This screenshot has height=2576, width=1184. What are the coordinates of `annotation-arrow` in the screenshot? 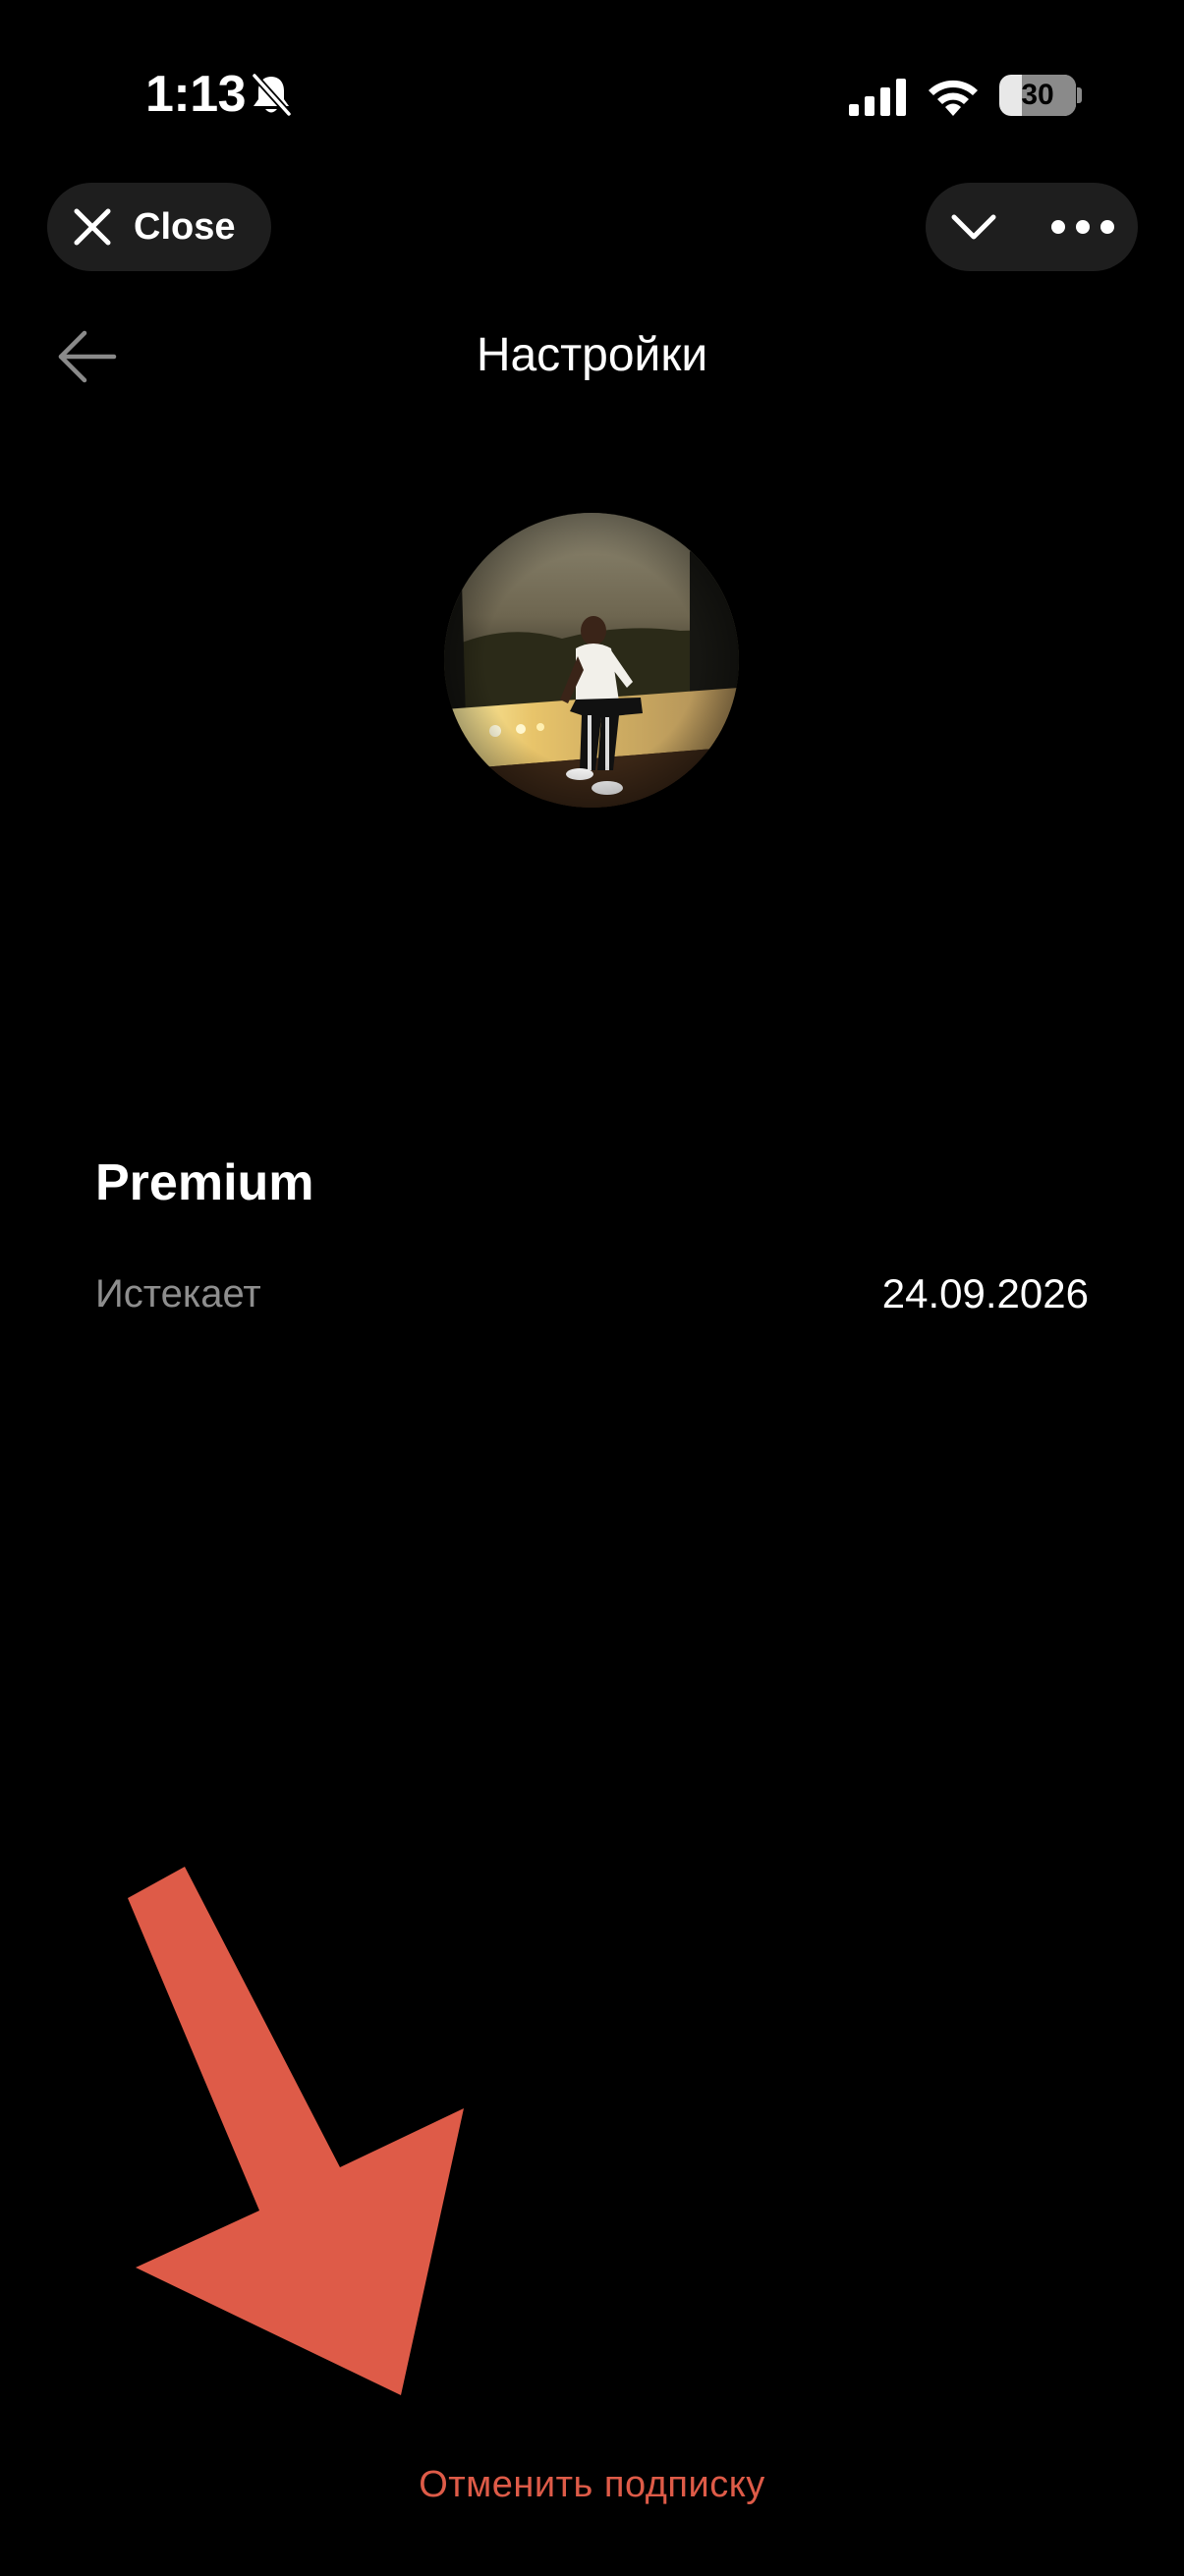 It's located at (296, 2131).